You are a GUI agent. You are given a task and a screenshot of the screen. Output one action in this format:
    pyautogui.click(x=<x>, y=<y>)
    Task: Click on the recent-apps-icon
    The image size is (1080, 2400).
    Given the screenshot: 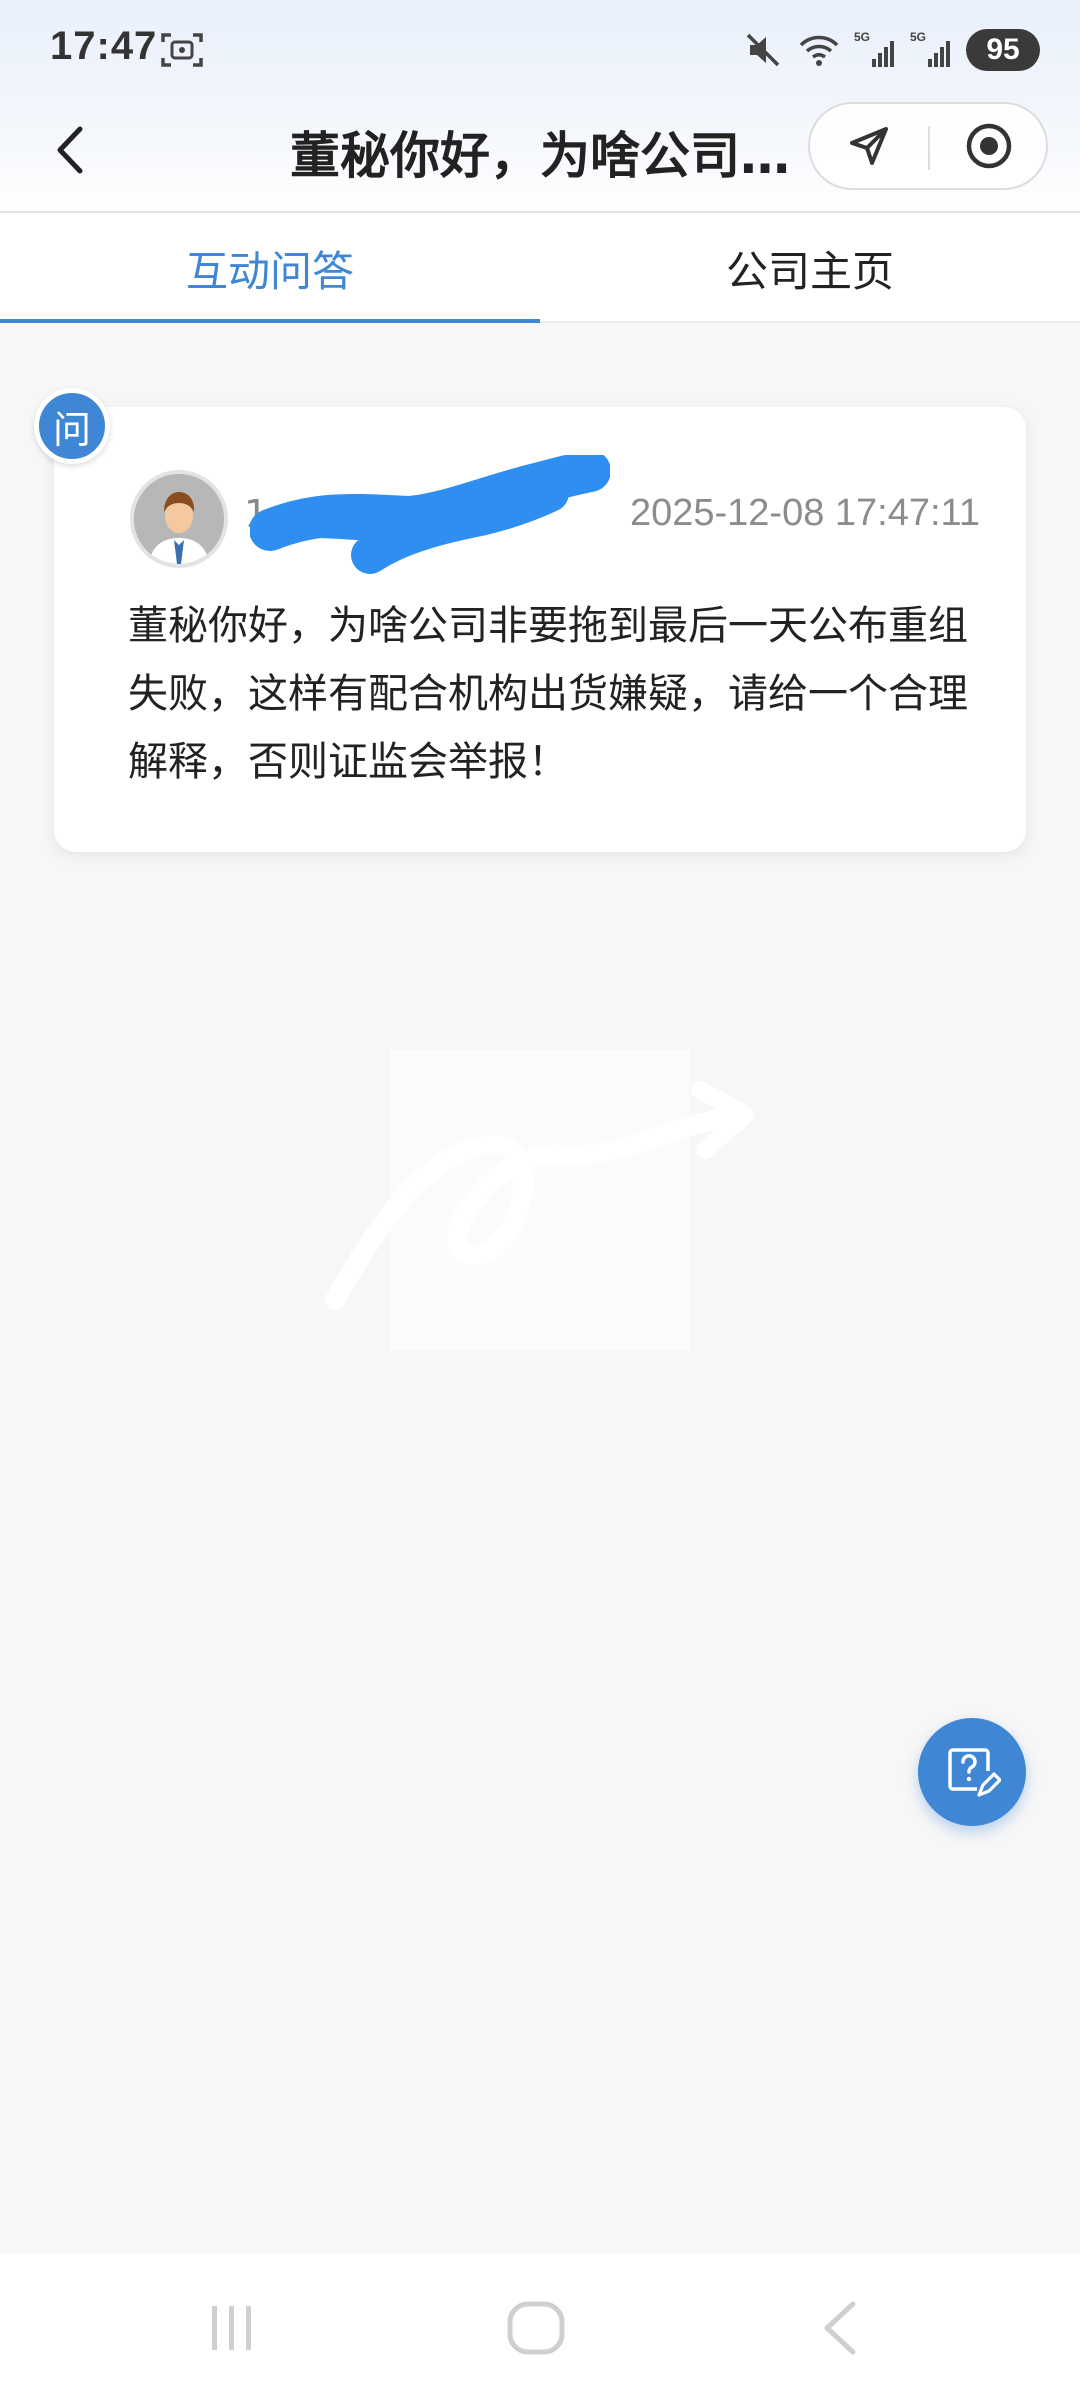 What is the action you would take?
    pyautogui.click(x=231, y=2328)
    